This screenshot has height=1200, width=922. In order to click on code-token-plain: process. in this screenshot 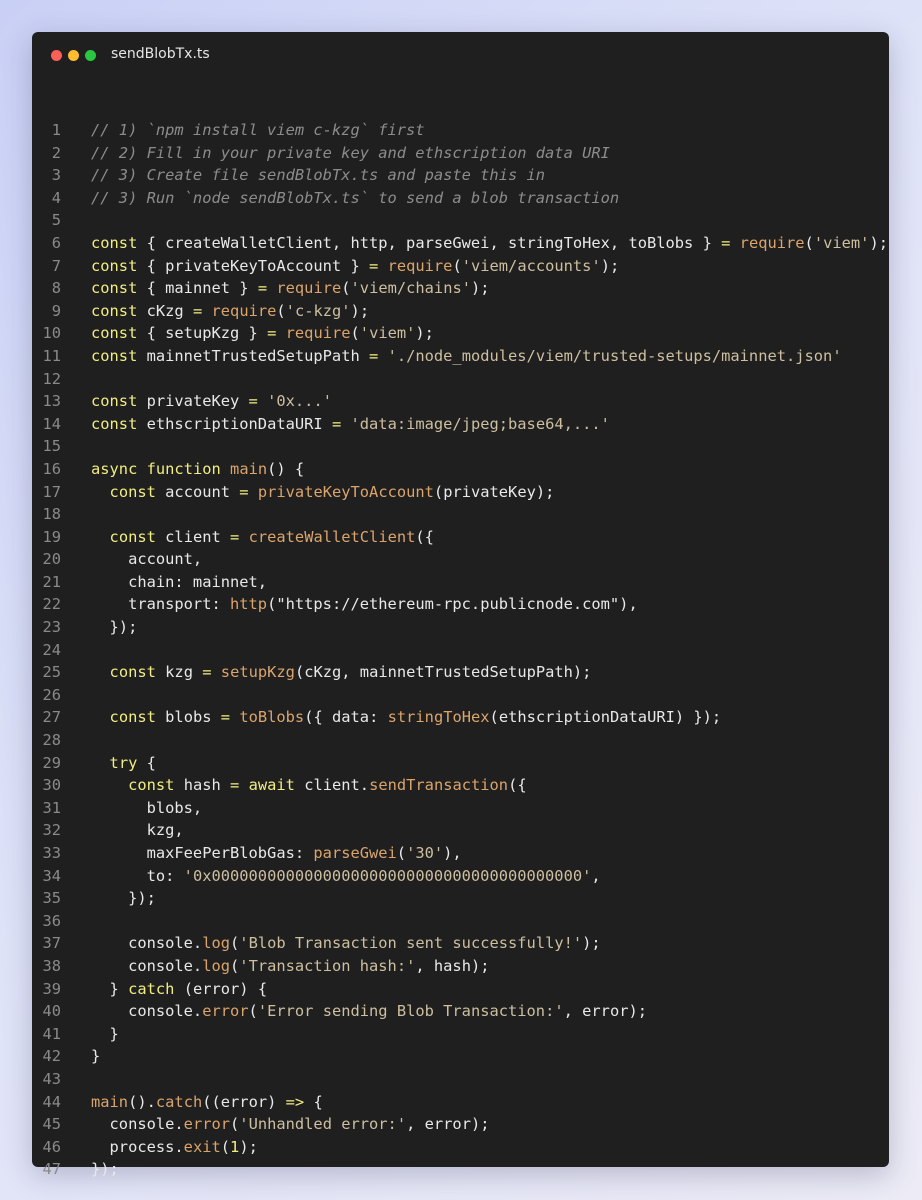, I will do `click(137, 1146)`.